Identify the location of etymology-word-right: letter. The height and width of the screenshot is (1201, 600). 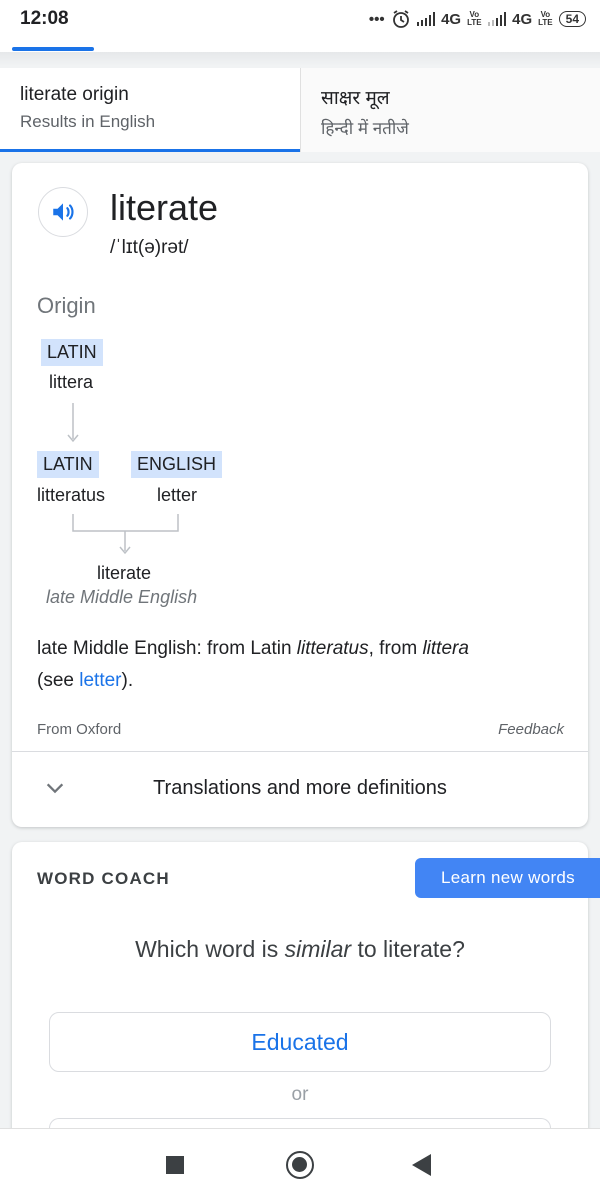
(177, 495).